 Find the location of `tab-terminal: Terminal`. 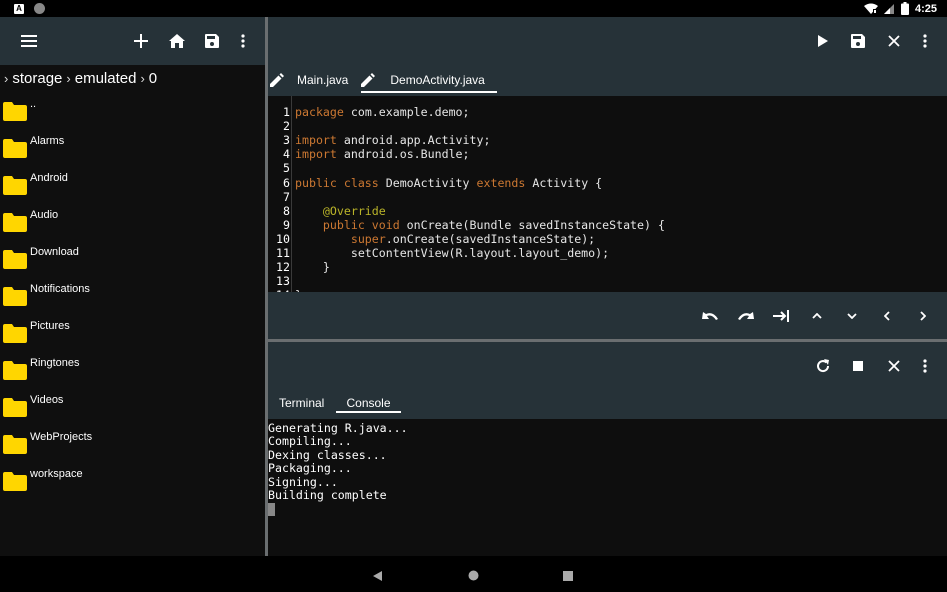

tab-terminal: Terminal is located at coordinates (301, 403).